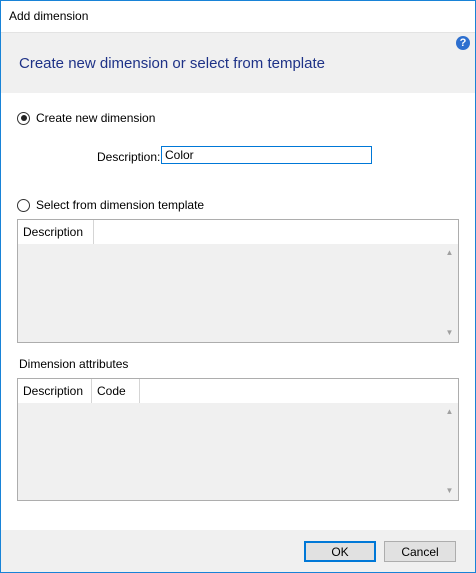 The width and height of the screenshot is (476, 573). I want to click on window-title: Add dimension, so click(49, 16).